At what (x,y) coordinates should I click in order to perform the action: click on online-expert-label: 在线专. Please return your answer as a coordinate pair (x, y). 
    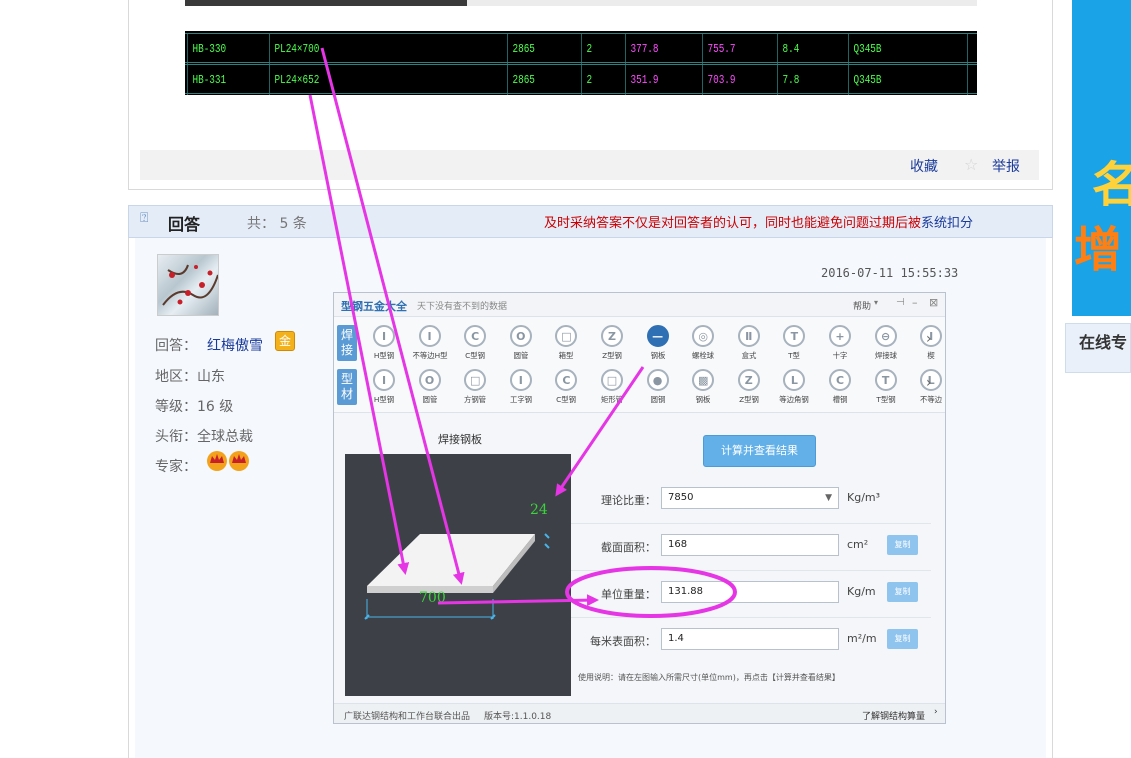
    Looking at the image, I should click on (1103, 342).